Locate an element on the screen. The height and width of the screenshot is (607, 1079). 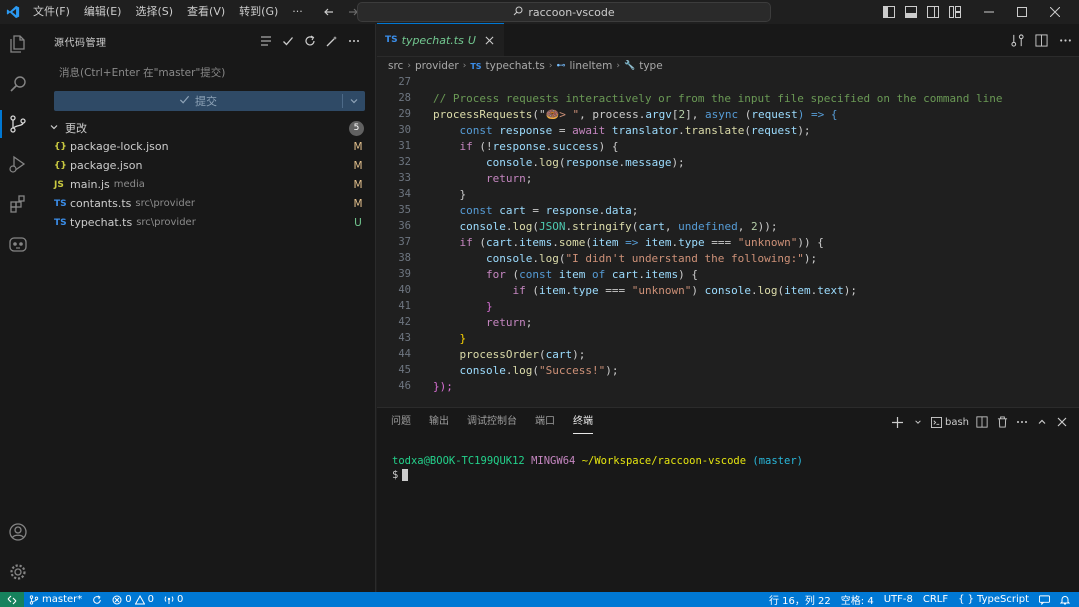
menu-selection: 选择(S) is located at coordinates (154, 12).